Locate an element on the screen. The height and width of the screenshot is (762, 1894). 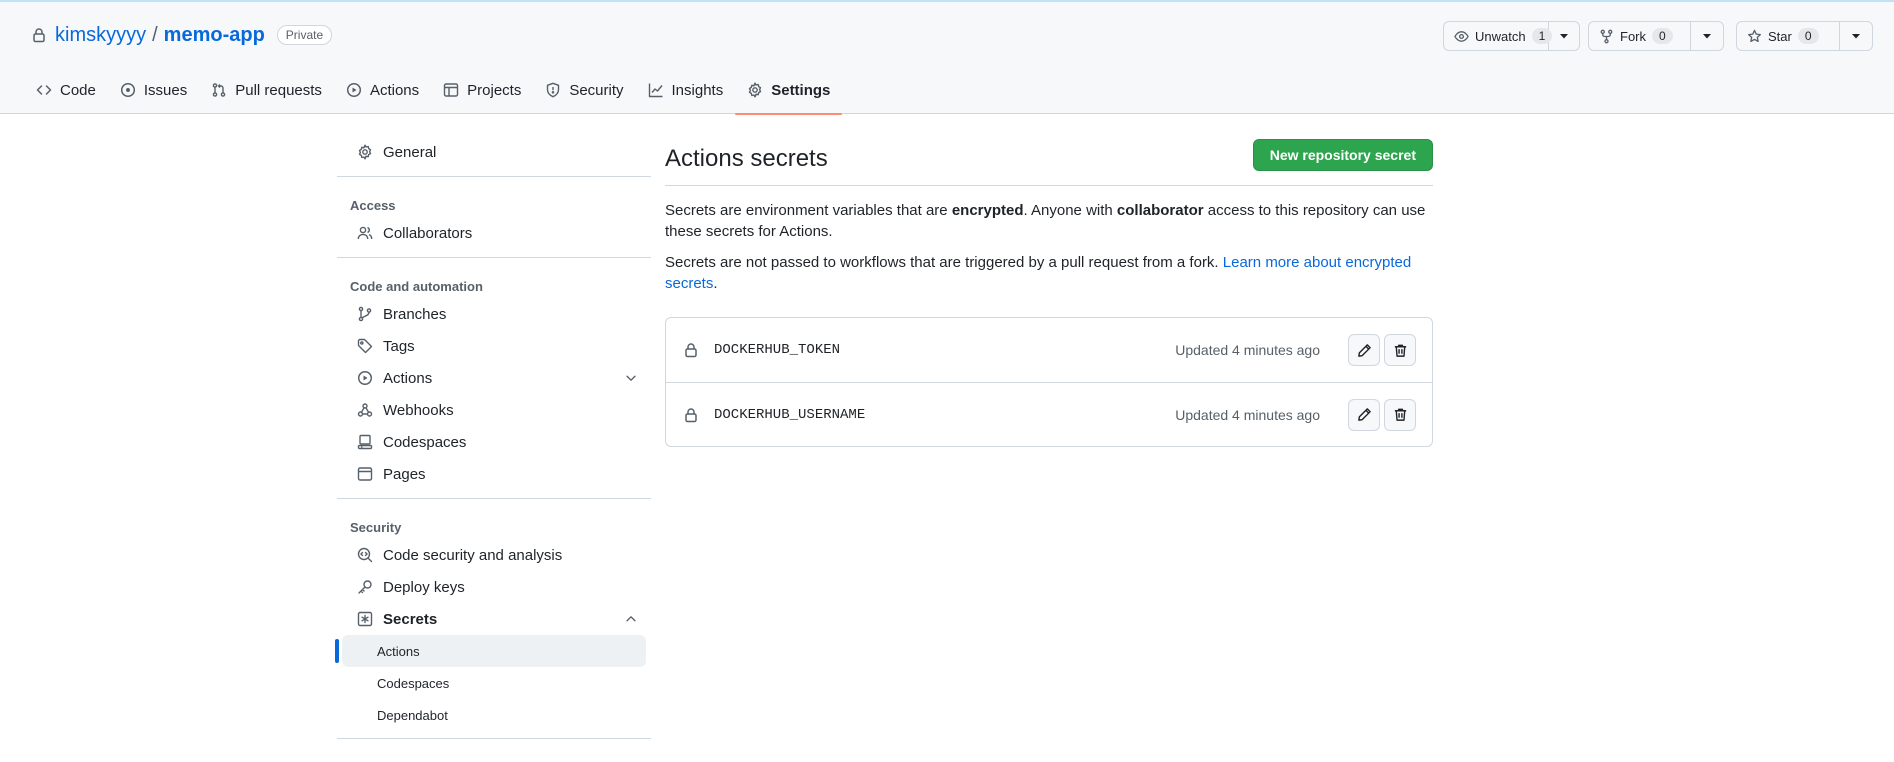
tag-icon is located at coordinates (365, 346).